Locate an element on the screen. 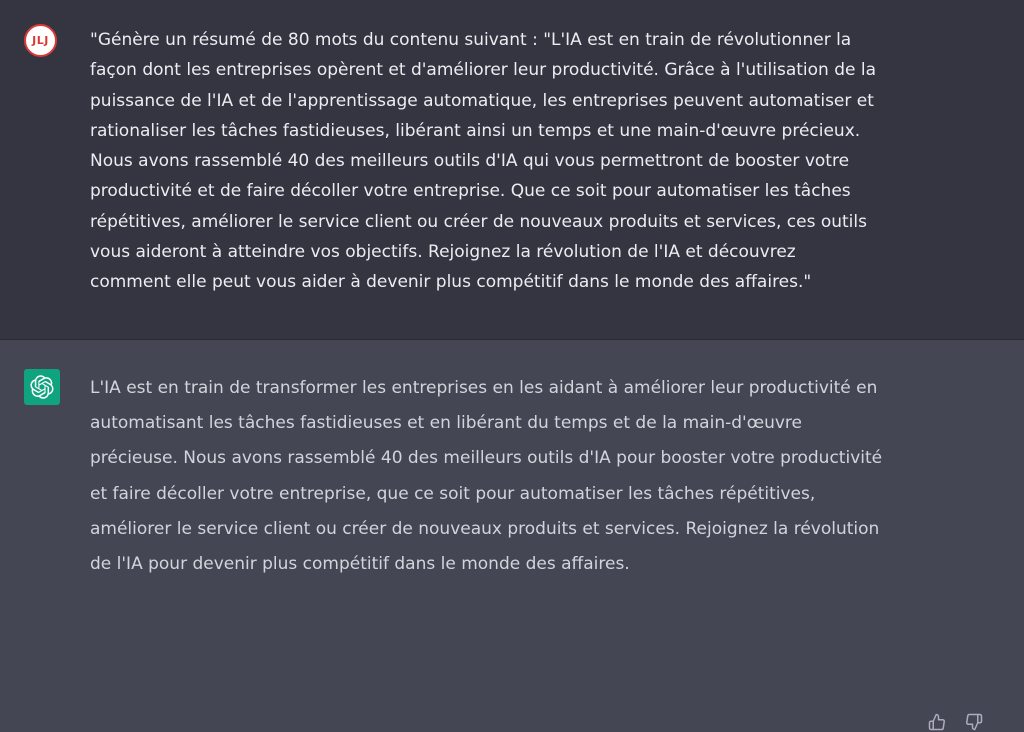 This screenshot has width=1024, height=732. assistant-avatar is located at coordinates (42, 387).